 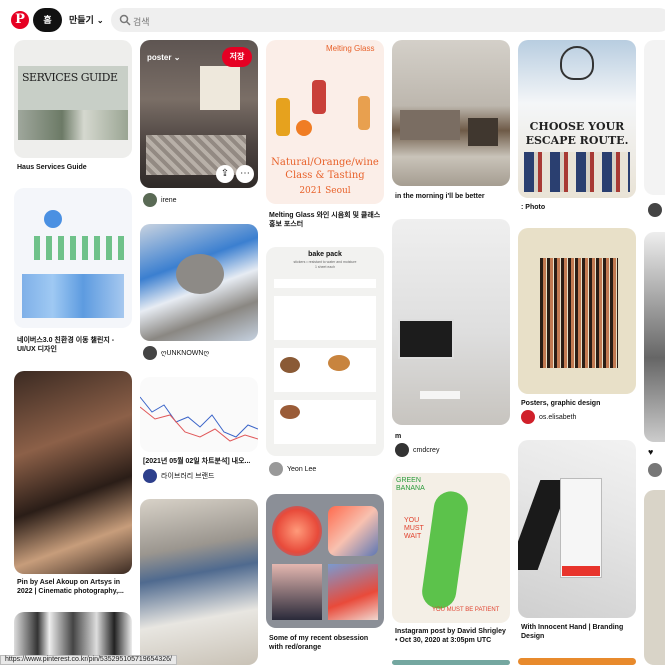 What do you see at coordinates (74, 167) in the screenshot?
I see `pin-caption: Haus Services Guide` at bounding box center [74, 167].